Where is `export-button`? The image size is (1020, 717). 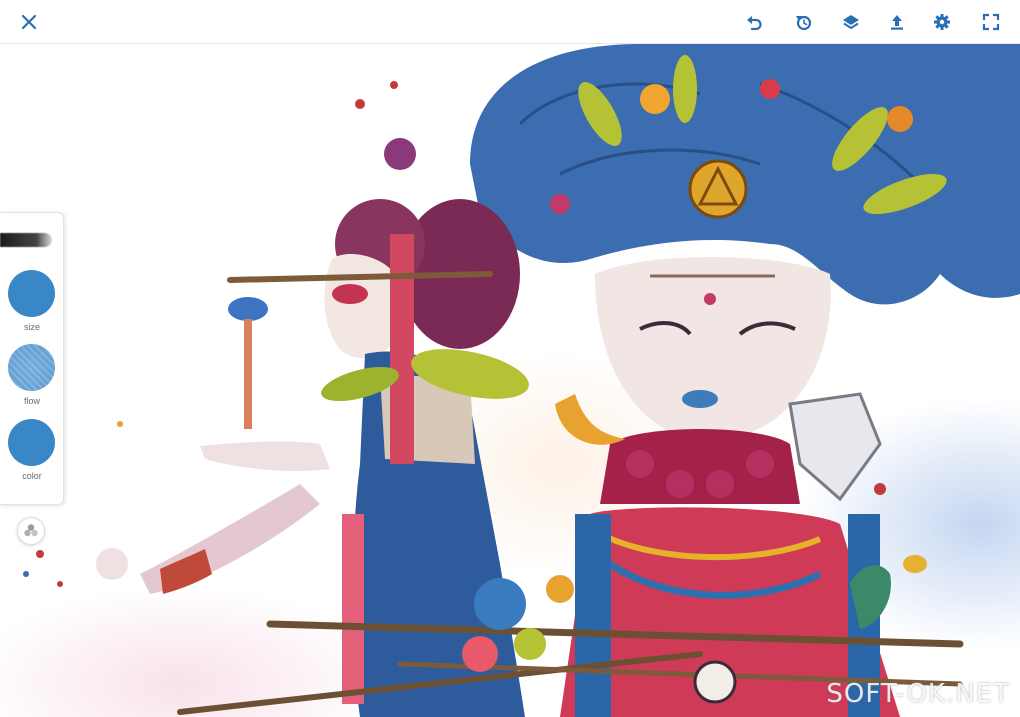
export-button is located at coordinates (897, 22).